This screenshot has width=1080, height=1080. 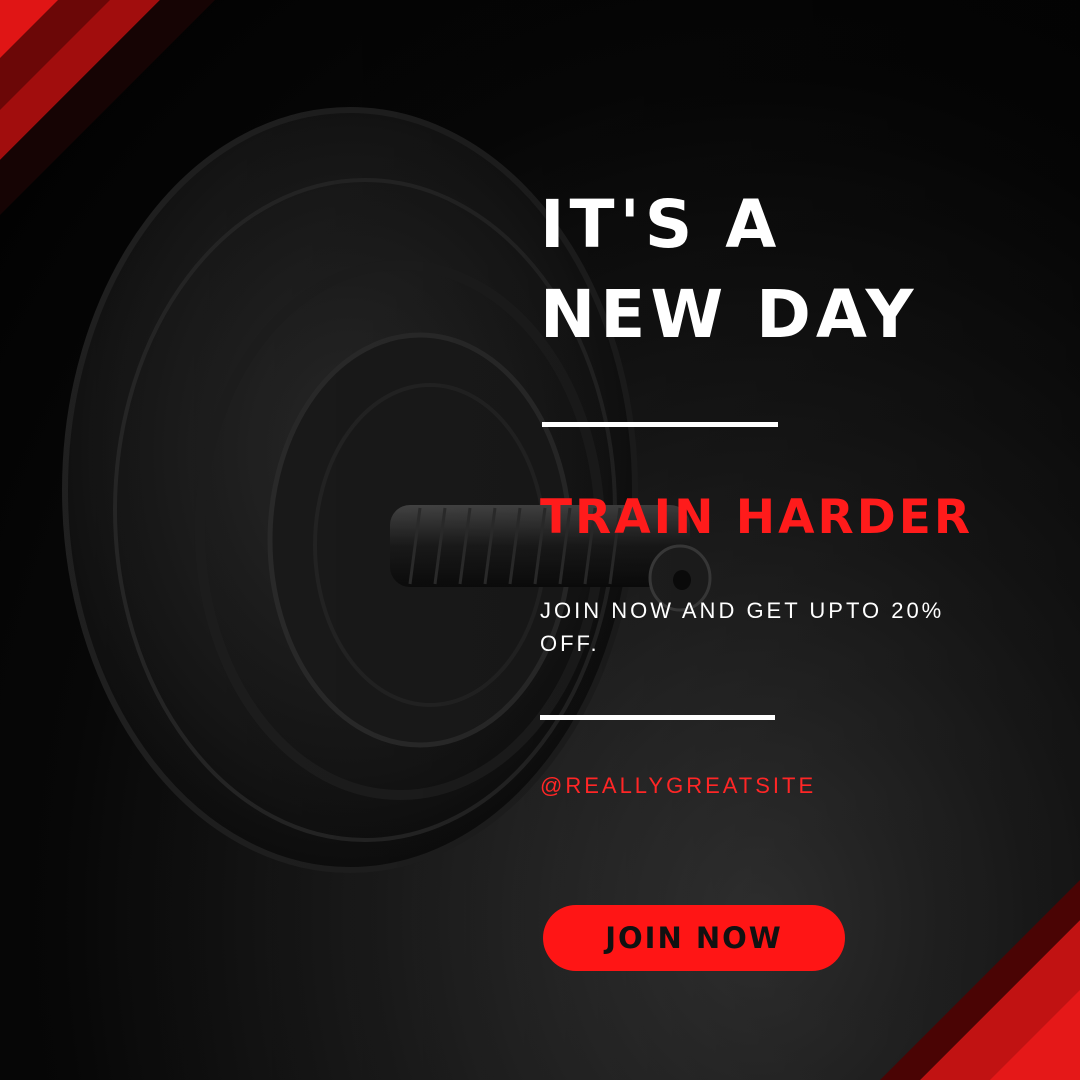 I want to click on headline: IT'S A NEW DAY, so click(x=800, y=270).